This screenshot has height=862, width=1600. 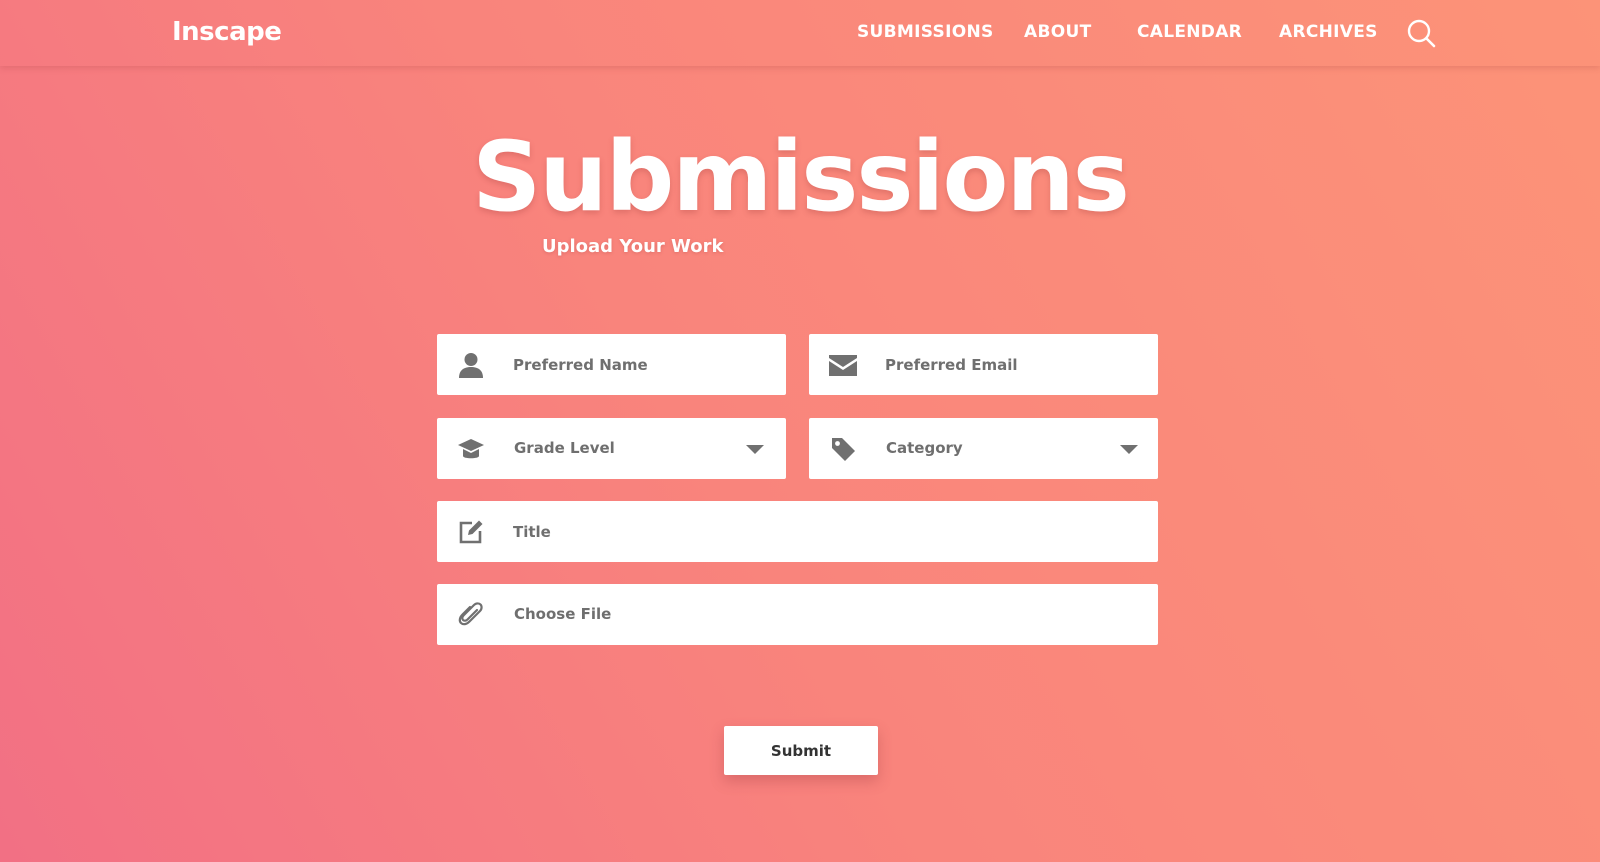 I want to click on choose-file-label: Choose File, so click(x=563, y=614).